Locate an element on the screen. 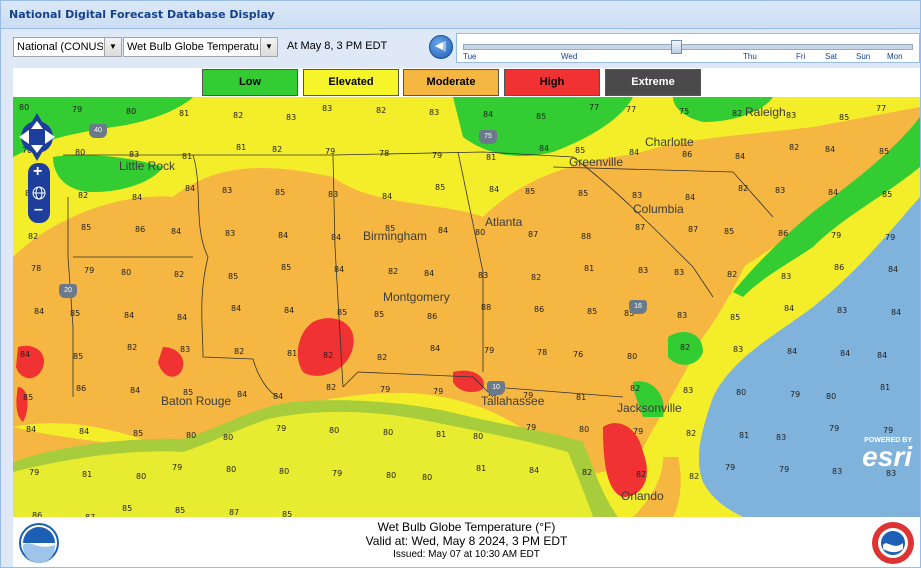  pan-arrows-icon is located at coordinates (37, 137).